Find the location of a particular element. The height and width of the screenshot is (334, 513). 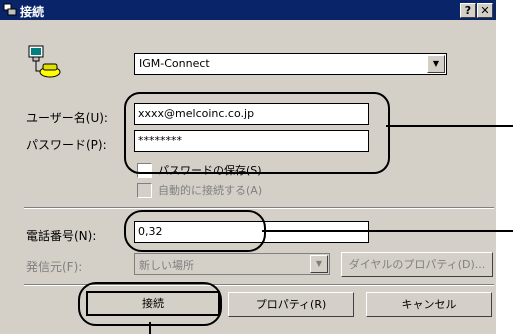

separator is located at coordinates (259, 208).